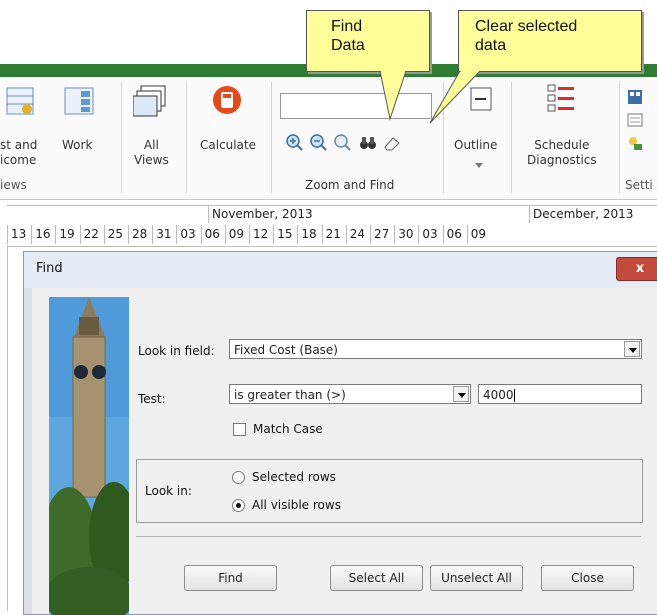 The height and width of the screenshot is (615, 657). I want to click on schedule-diagnostics-label: Schedule Diagnostics, so click(562, 153).